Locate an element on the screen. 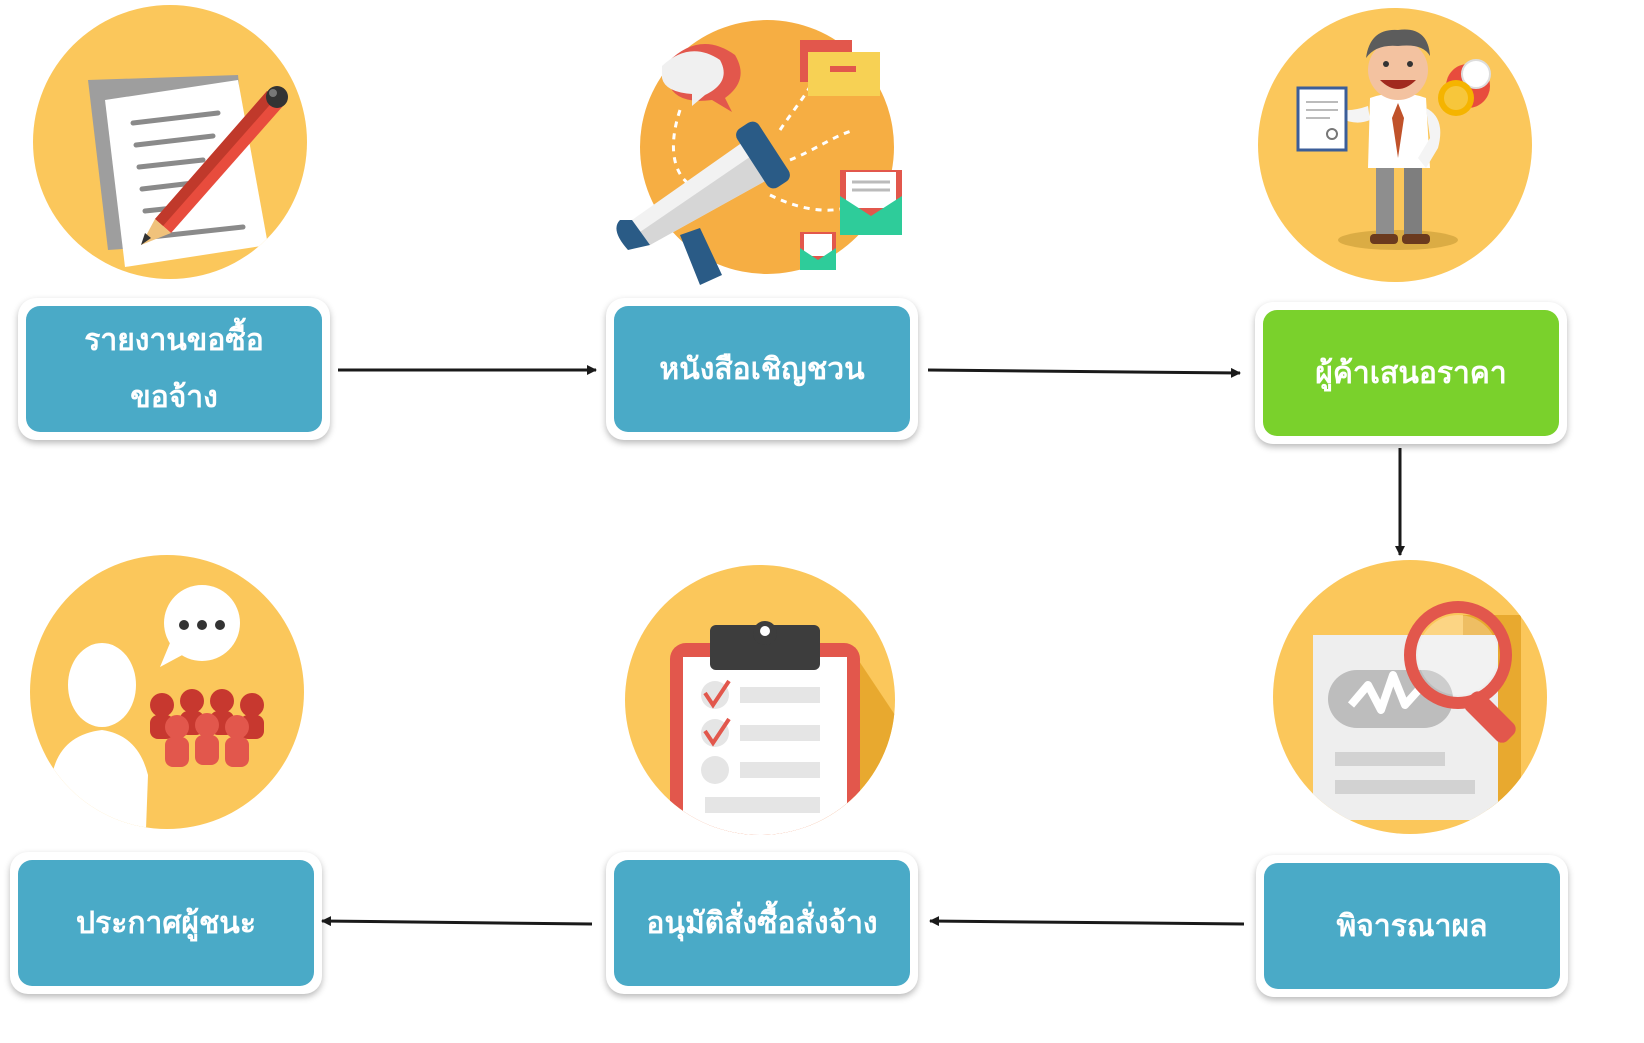 Image resolution: width=1644 pixels, height=1043 pixels. step-box: ผู้ค้าเสนอราคา is located at coordinates (1411, 373).